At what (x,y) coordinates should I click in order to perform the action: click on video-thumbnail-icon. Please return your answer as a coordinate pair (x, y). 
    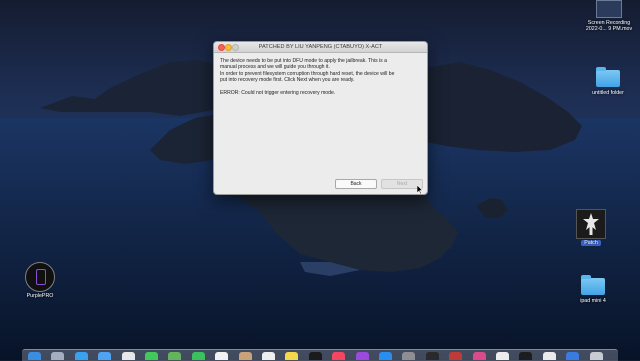
    Looking at the image, I should click on (609, 9).